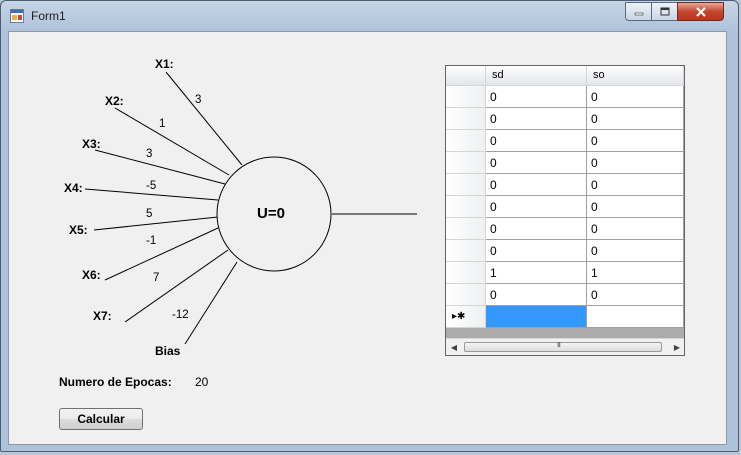 The height and width of the screenshot is (455, 741). I want to click on maximize-button, so click(664, 11).